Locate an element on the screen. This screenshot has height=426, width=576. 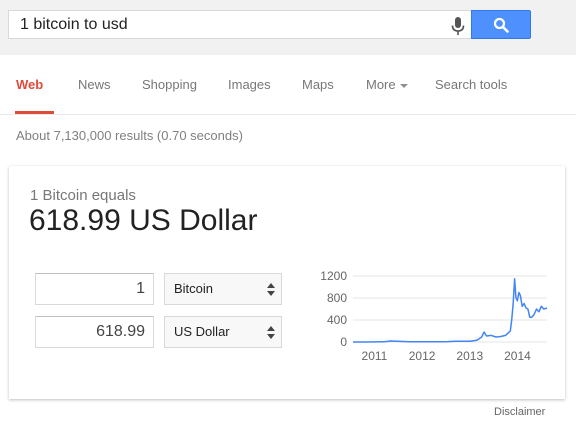
magnifier-icon is located at coordinates (501, 25).